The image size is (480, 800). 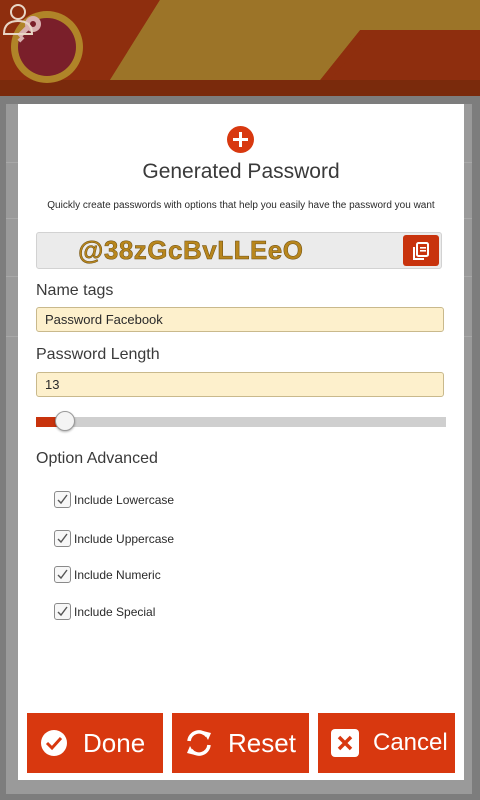 I want to click on done-button: Done, so click(x=95, y=743).